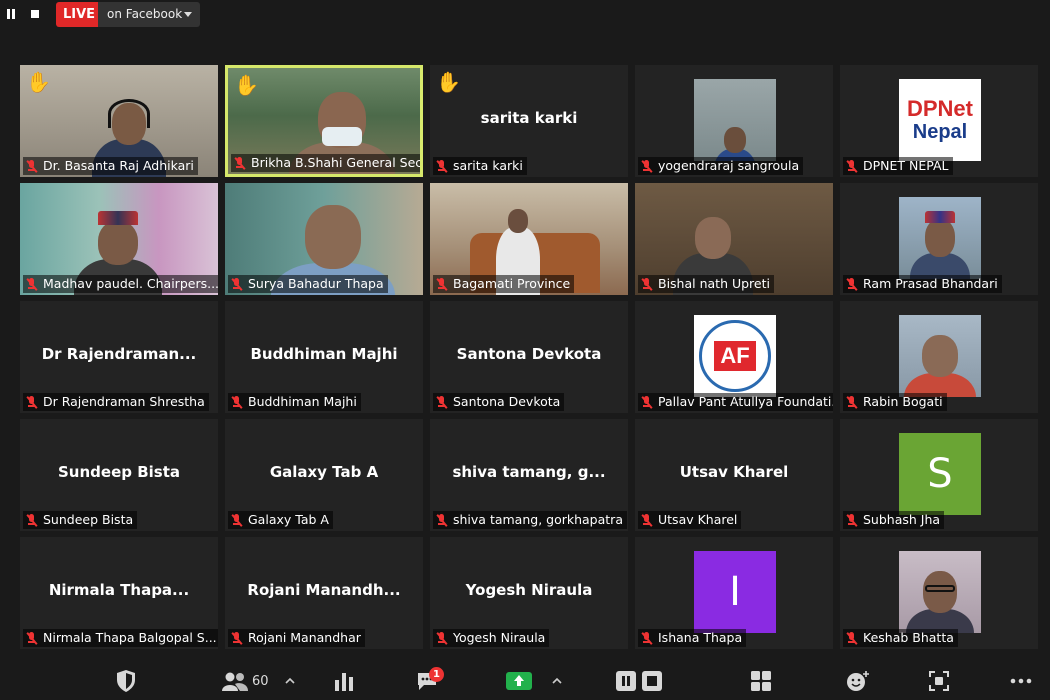 Image resolution: width=1050 pixels, height=700 pixels. I want to click on participant-tile: Galaxy Tab A Galaxy Tab A, so click(324, 475).